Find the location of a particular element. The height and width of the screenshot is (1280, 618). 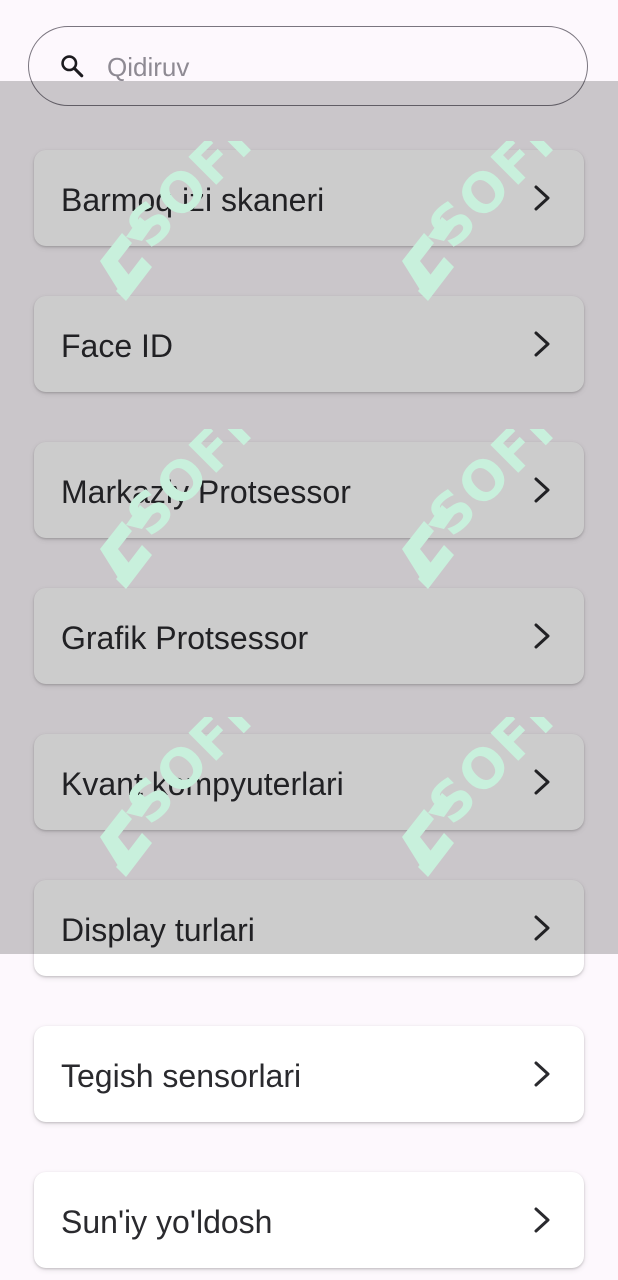

list-item-label: Grafik Protsessor is located at coordinates (185, 638).